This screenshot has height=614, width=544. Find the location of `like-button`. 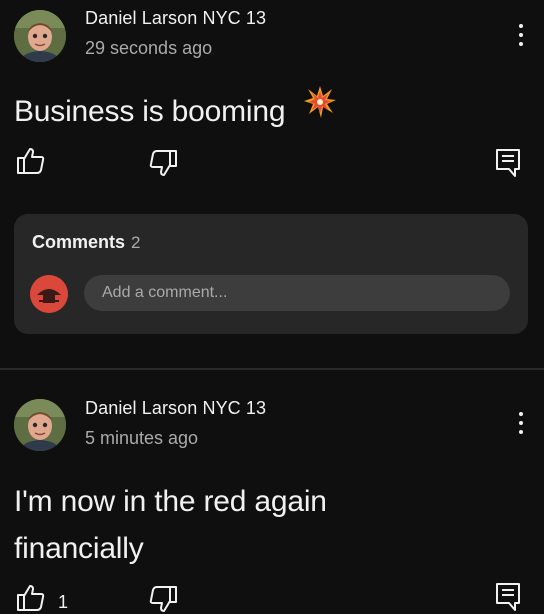

like-button is located at coordinates (37, 161).